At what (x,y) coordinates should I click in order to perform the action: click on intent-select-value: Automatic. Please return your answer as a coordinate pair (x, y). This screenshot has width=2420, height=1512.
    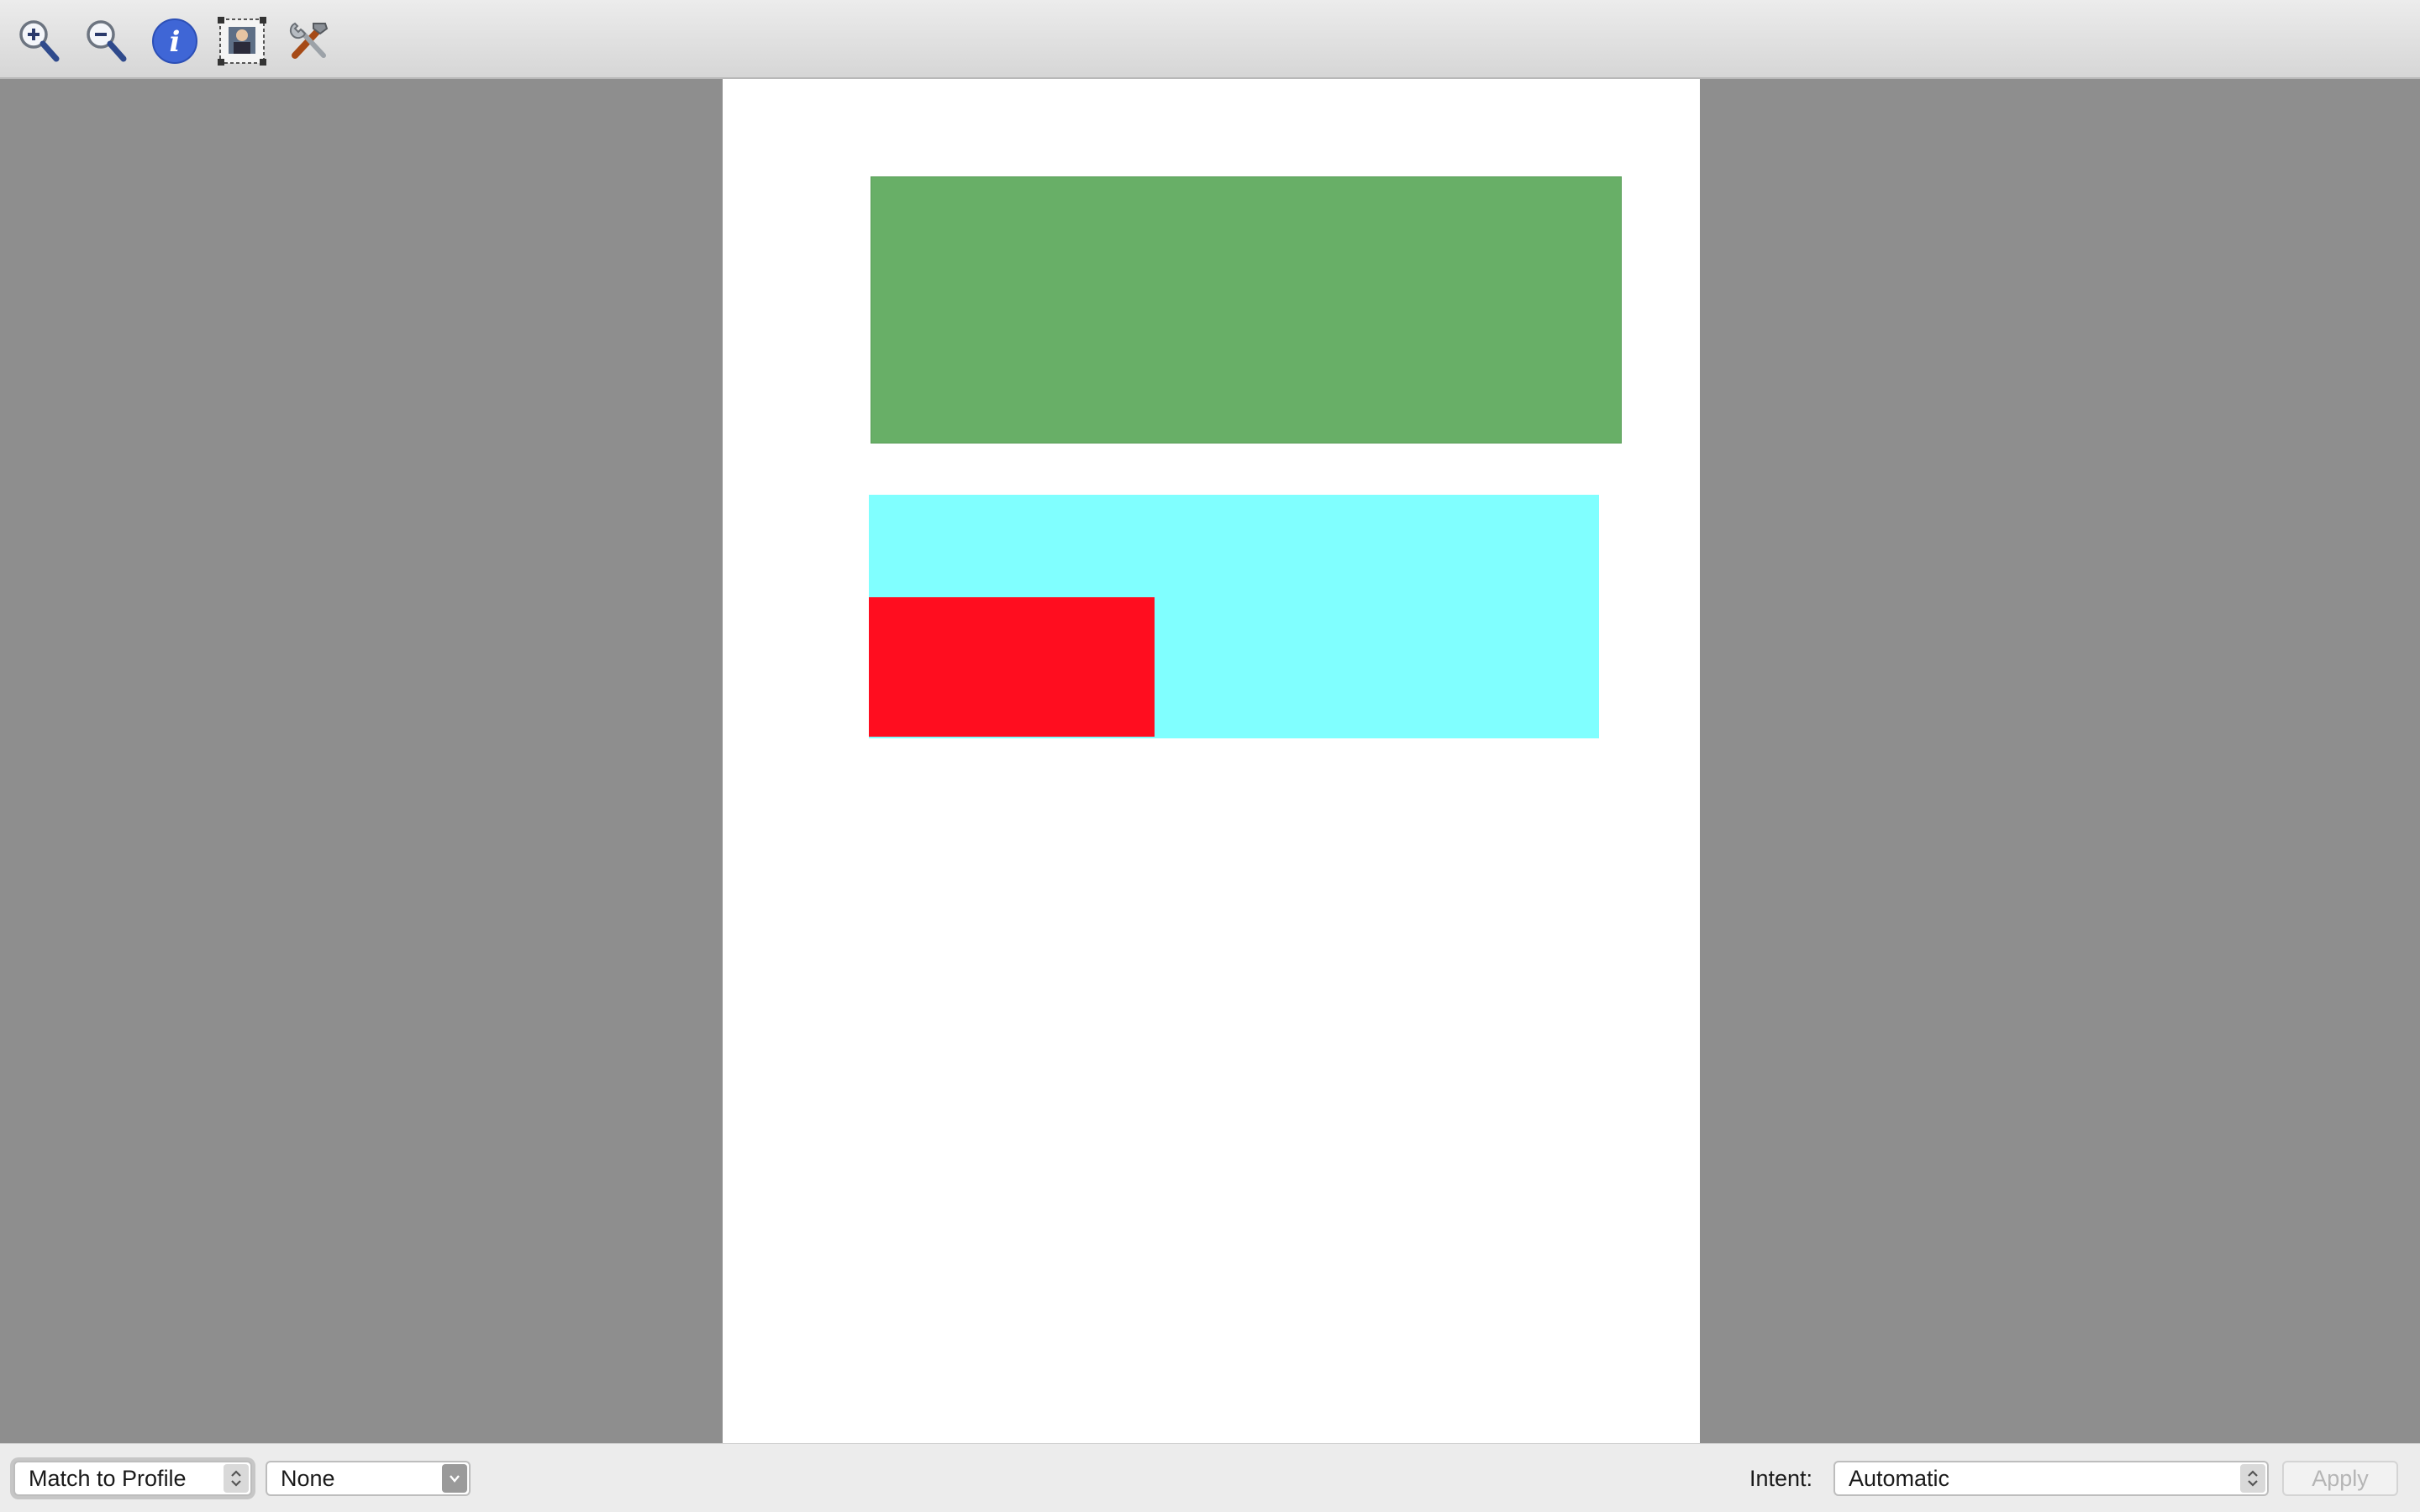
    Looking at the image, I should click on (1900, 1478).